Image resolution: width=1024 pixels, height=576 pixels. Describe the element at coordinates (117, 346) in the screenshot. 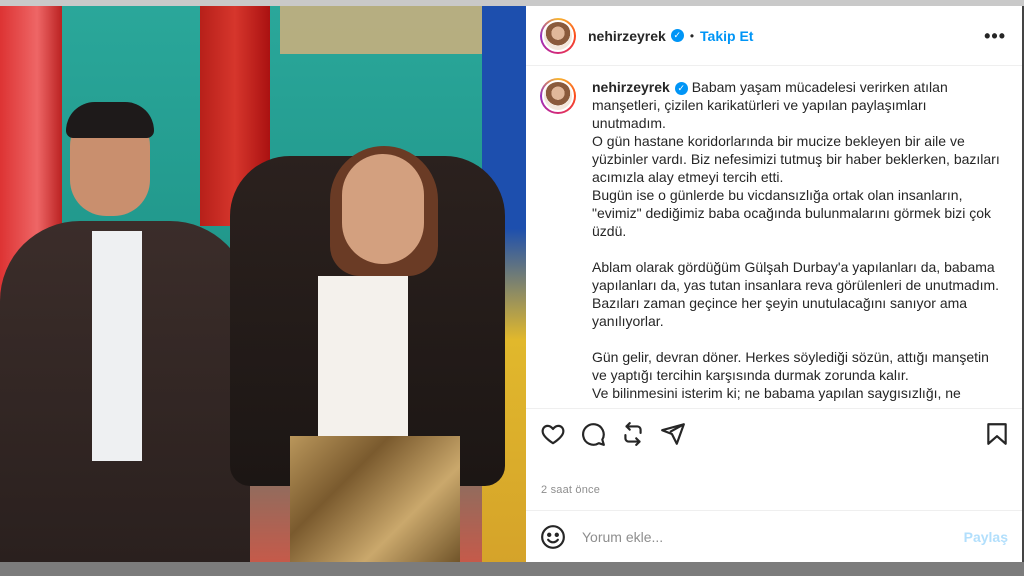

I see `photo-man-shirt` at that location.